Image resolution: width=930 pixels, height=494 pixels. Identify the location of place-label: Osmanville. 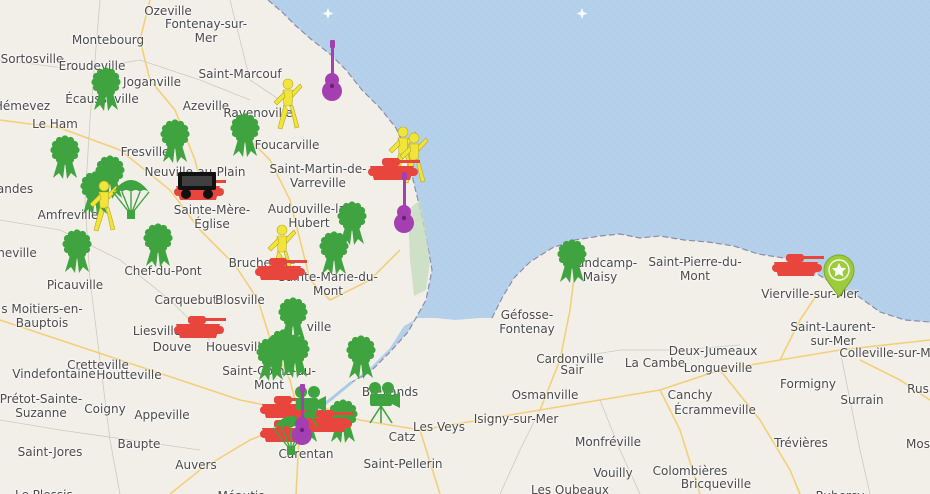
(545, 395).